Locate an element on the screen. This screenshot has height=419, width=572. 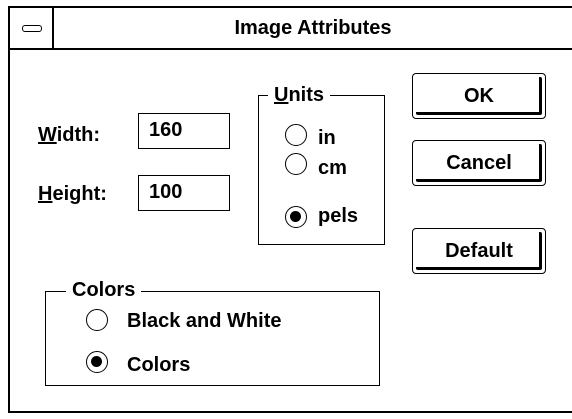
units-legend: Units is located at coordinates (299, 95).